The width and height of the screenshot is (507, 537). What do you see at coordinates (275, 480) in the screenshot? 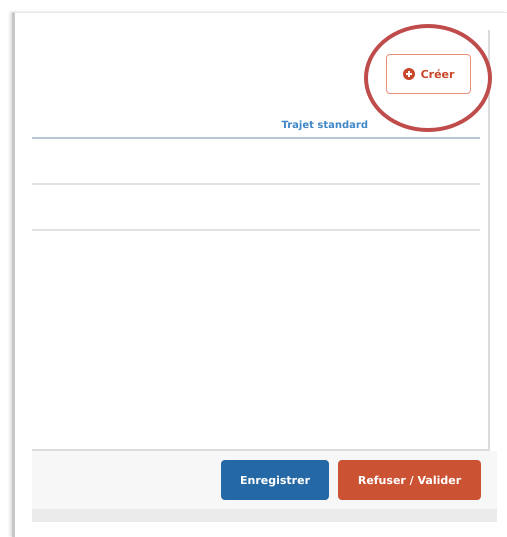
I see `save-button: Enregistrer` at bounding box center [275, 480].